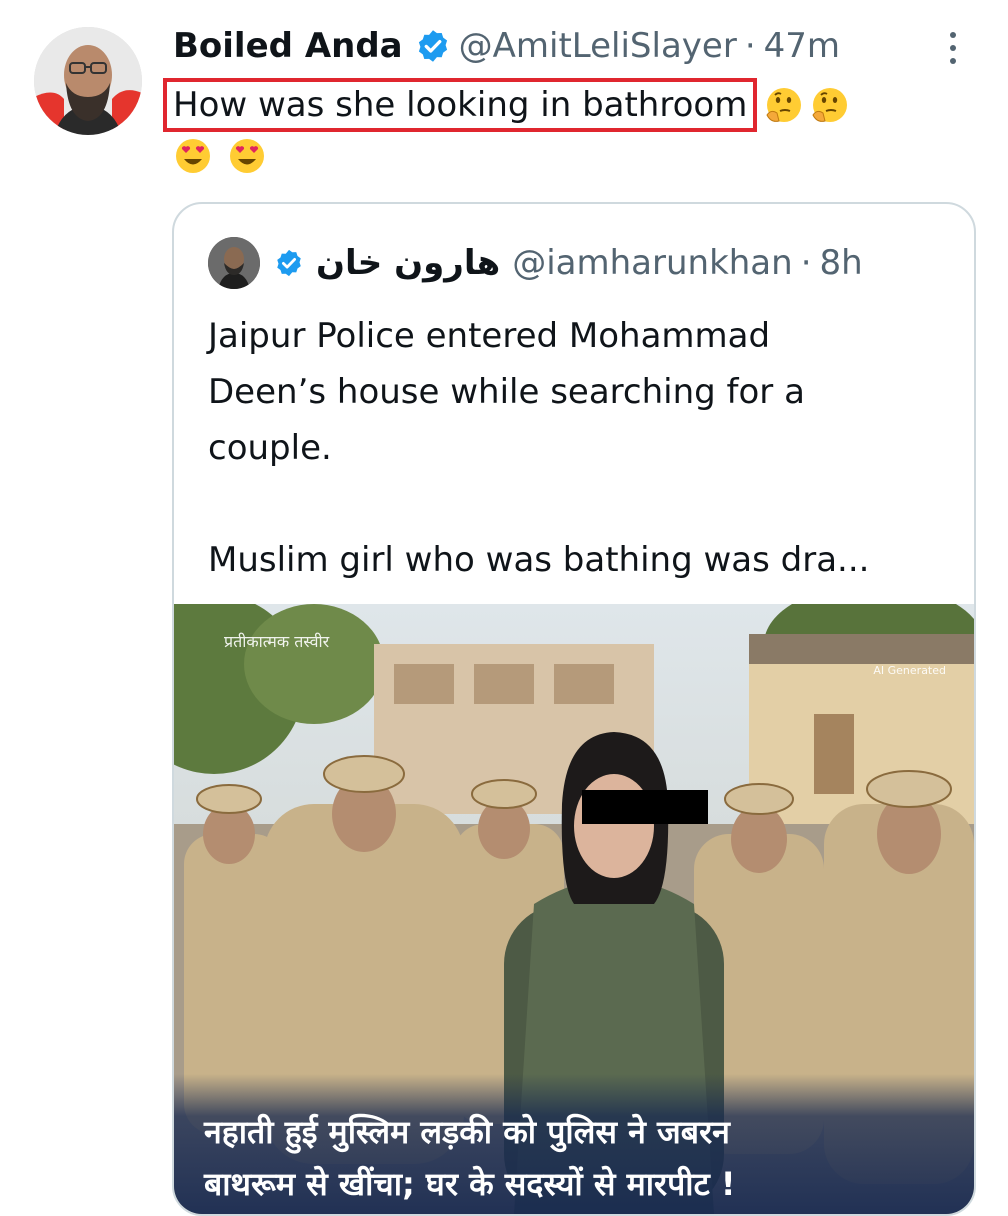 The height and width of the screenshot is (1216, 1008). I want to click on quoted-tweet-time: 8h, so click(841, 263).